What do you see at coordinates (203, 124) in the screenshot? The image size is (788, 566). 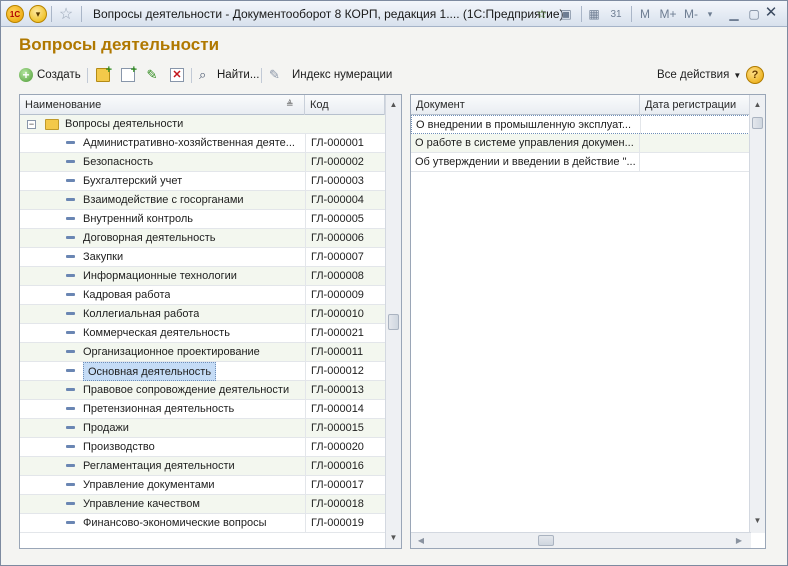 I see `tree-group-row: − Вопросы деятельности` at bounding box center [203, 124].